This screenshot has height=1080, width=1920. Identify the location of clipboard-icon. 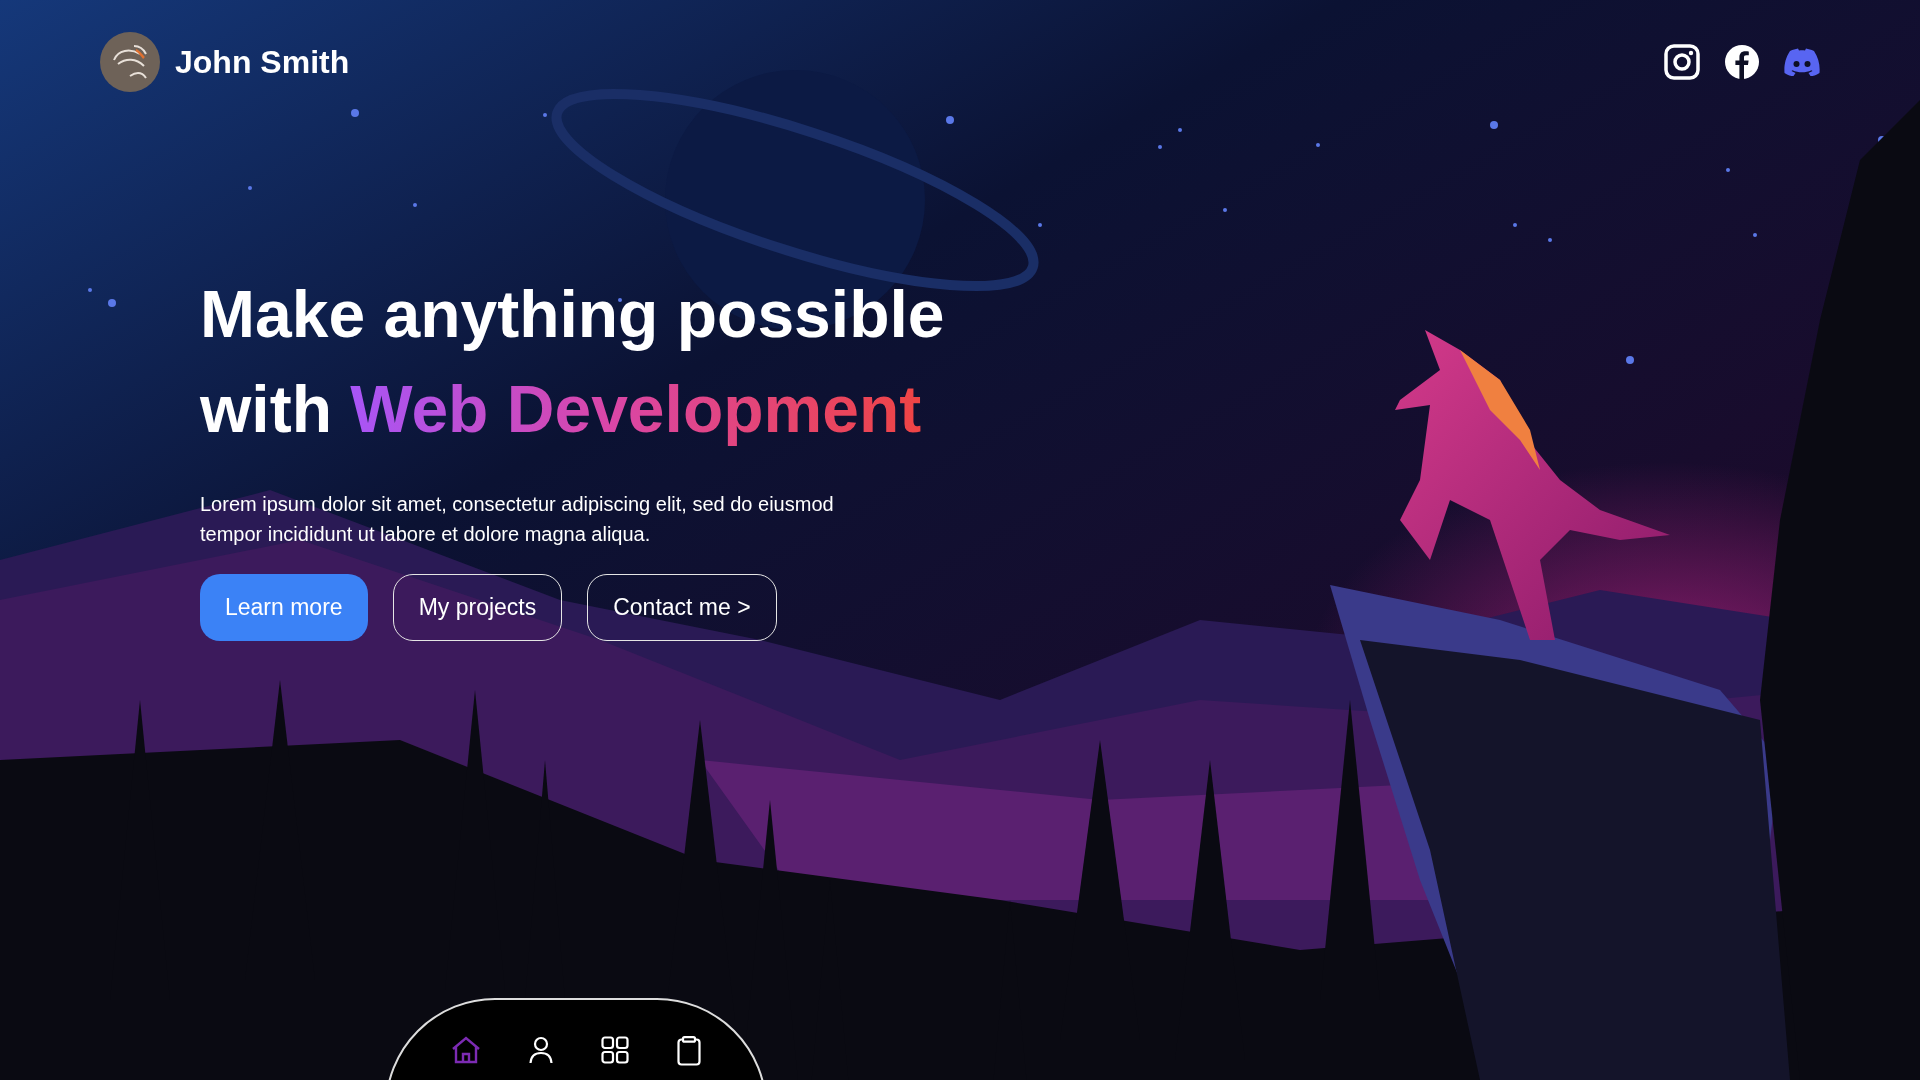
(689, 1051).